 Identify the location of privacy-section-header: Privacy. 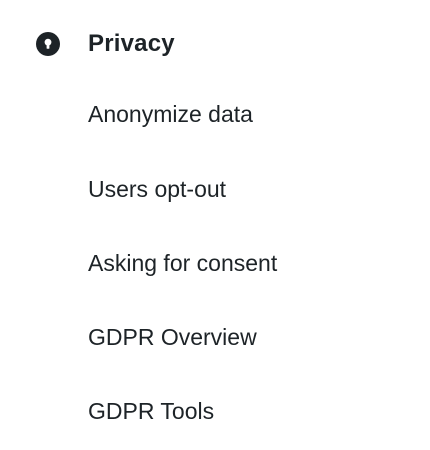
(105, 44).